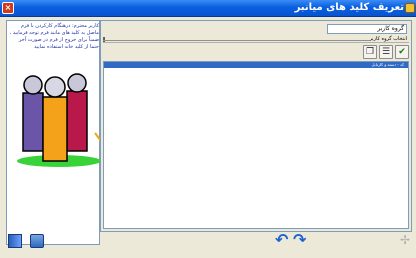 This screenshot has height=258, width=416. Describe the element at coordinates (282, 240) in the screenshot. I see `undo-icon: ↶` at that location.